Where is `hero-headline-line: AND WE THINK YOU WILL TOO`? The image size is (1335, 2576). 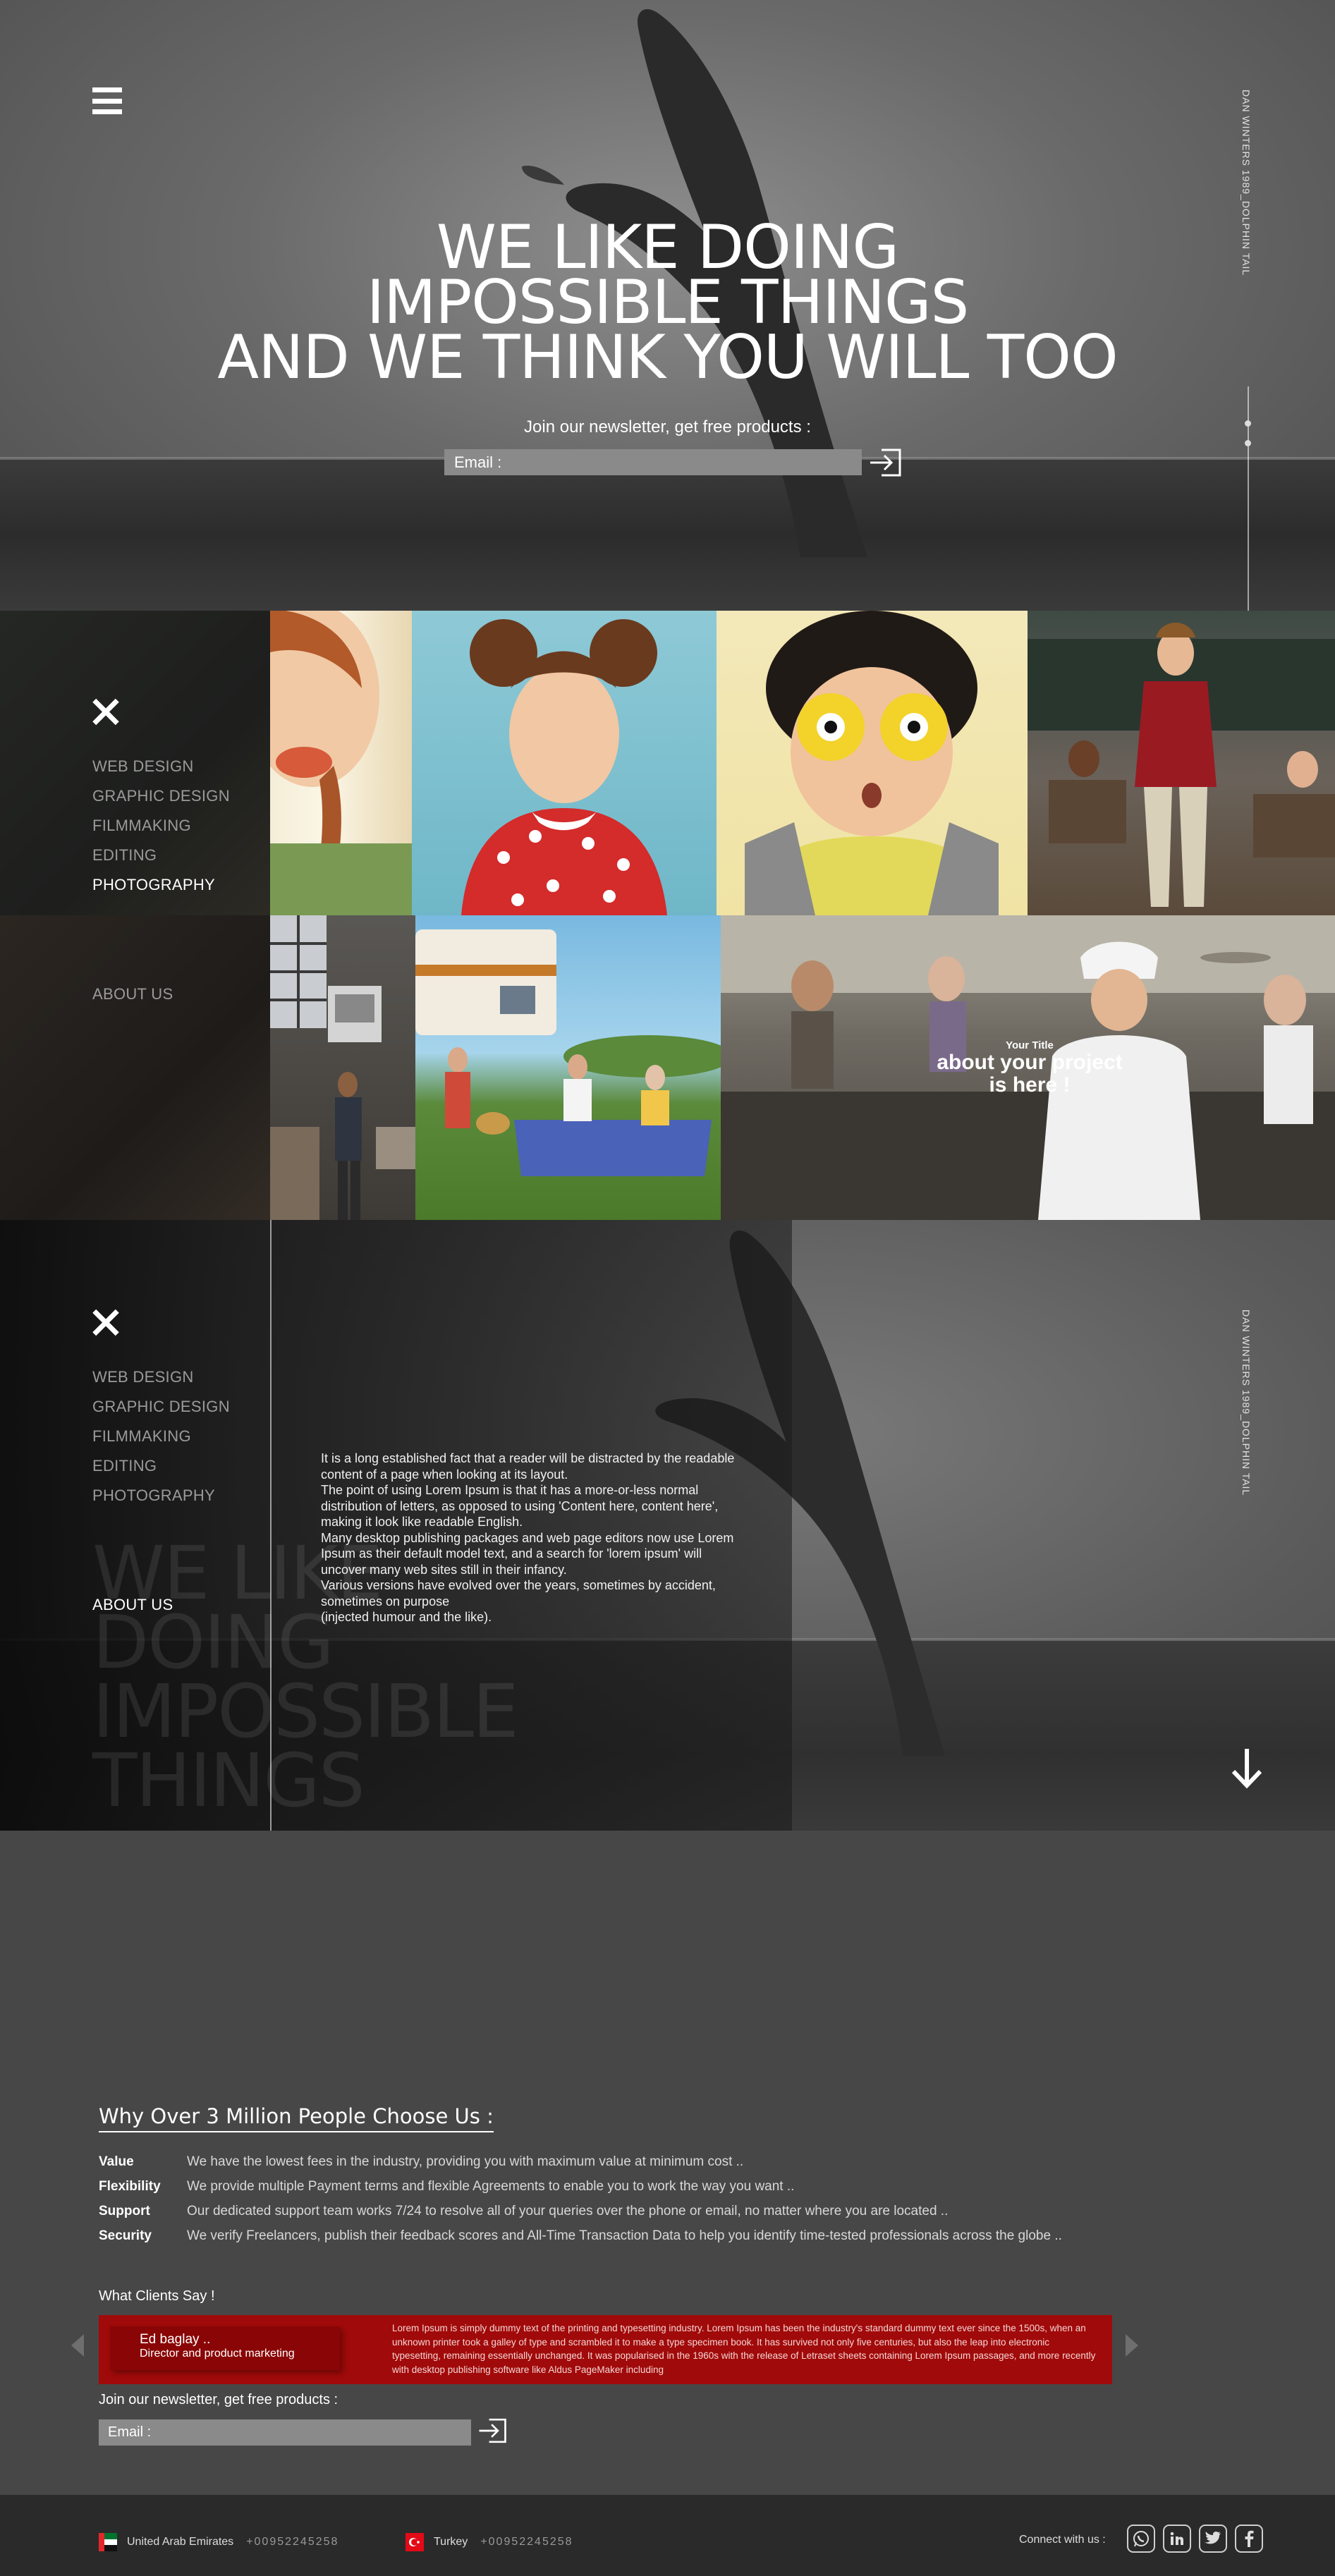 hero-headline-line: AND WE THINK YOU WILL TOO is located at coordinates (667, 357).